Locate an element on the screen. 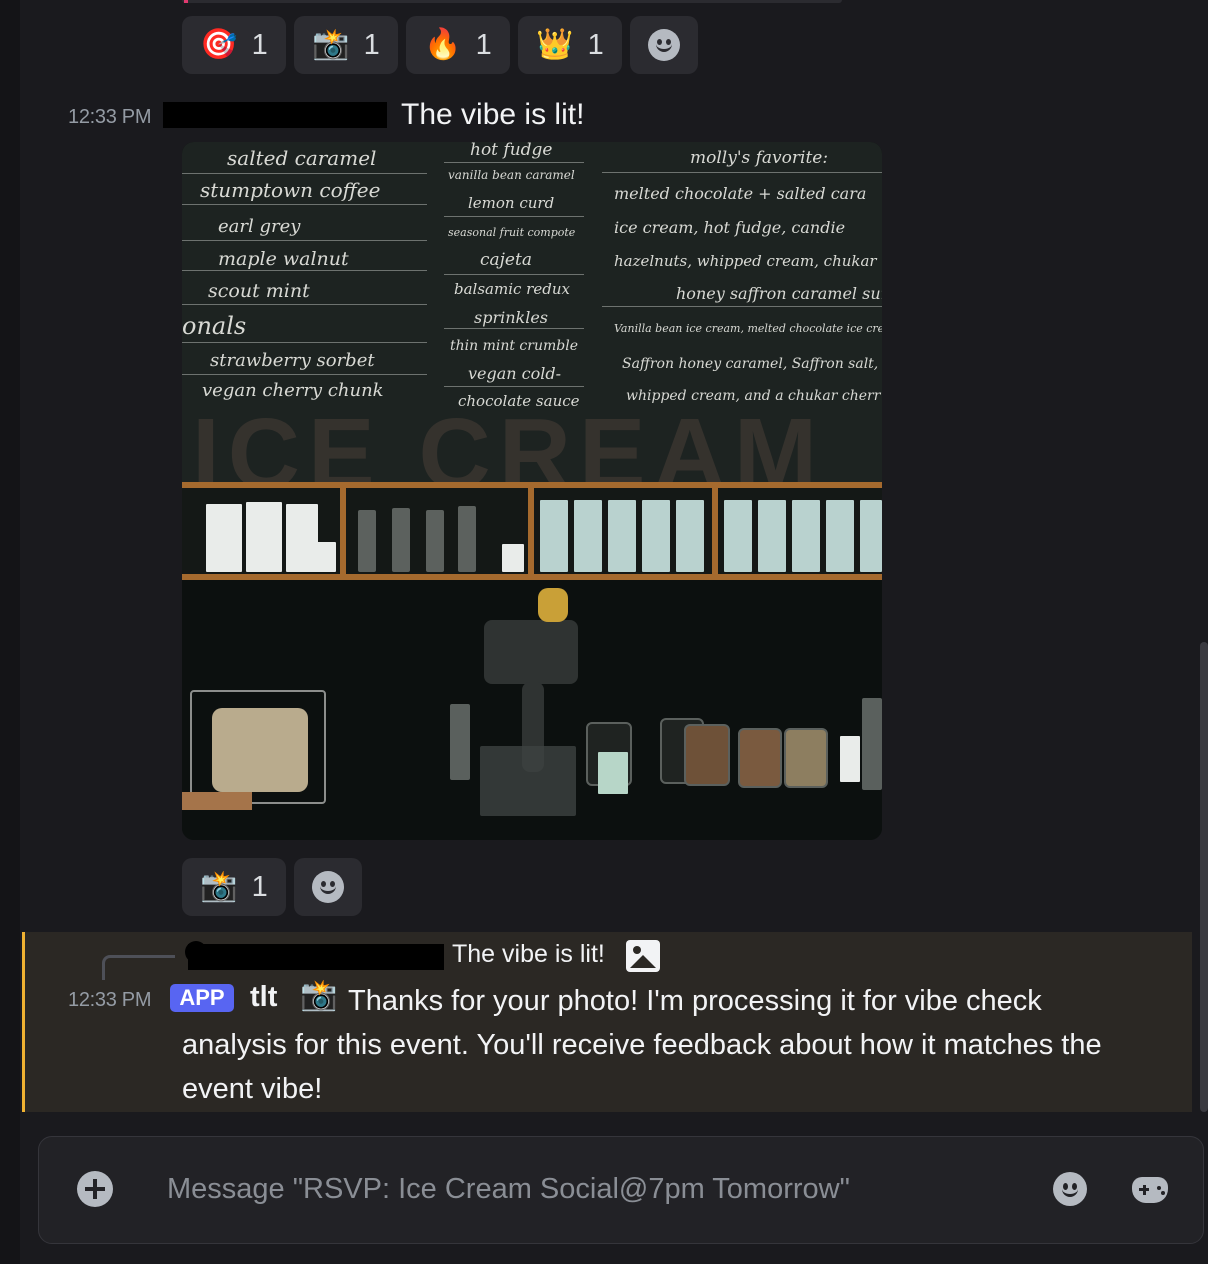 This screenshot has height=1264, width=1208. reaction-target: 🎯 1 is located at coordinates (234, 45).